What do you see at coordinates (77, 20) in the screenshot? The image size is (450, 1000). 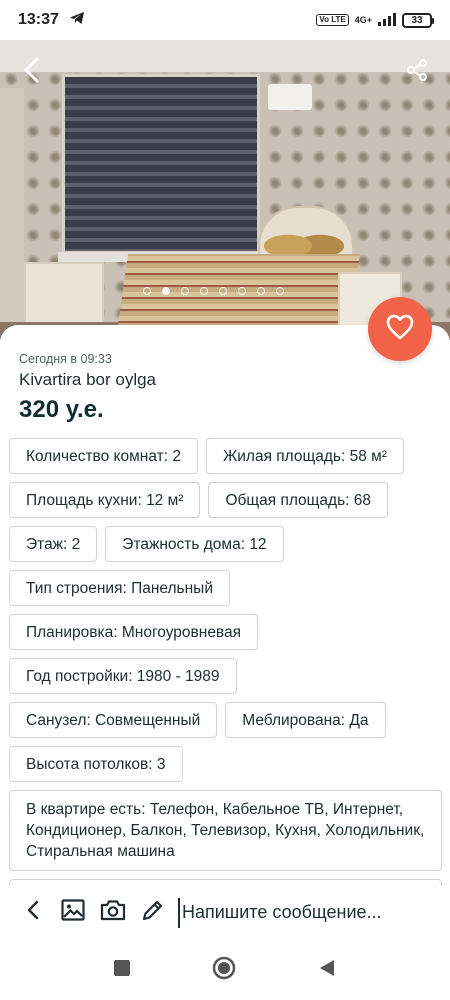 I see `telegram-icon` at bounding box center [77, 20].